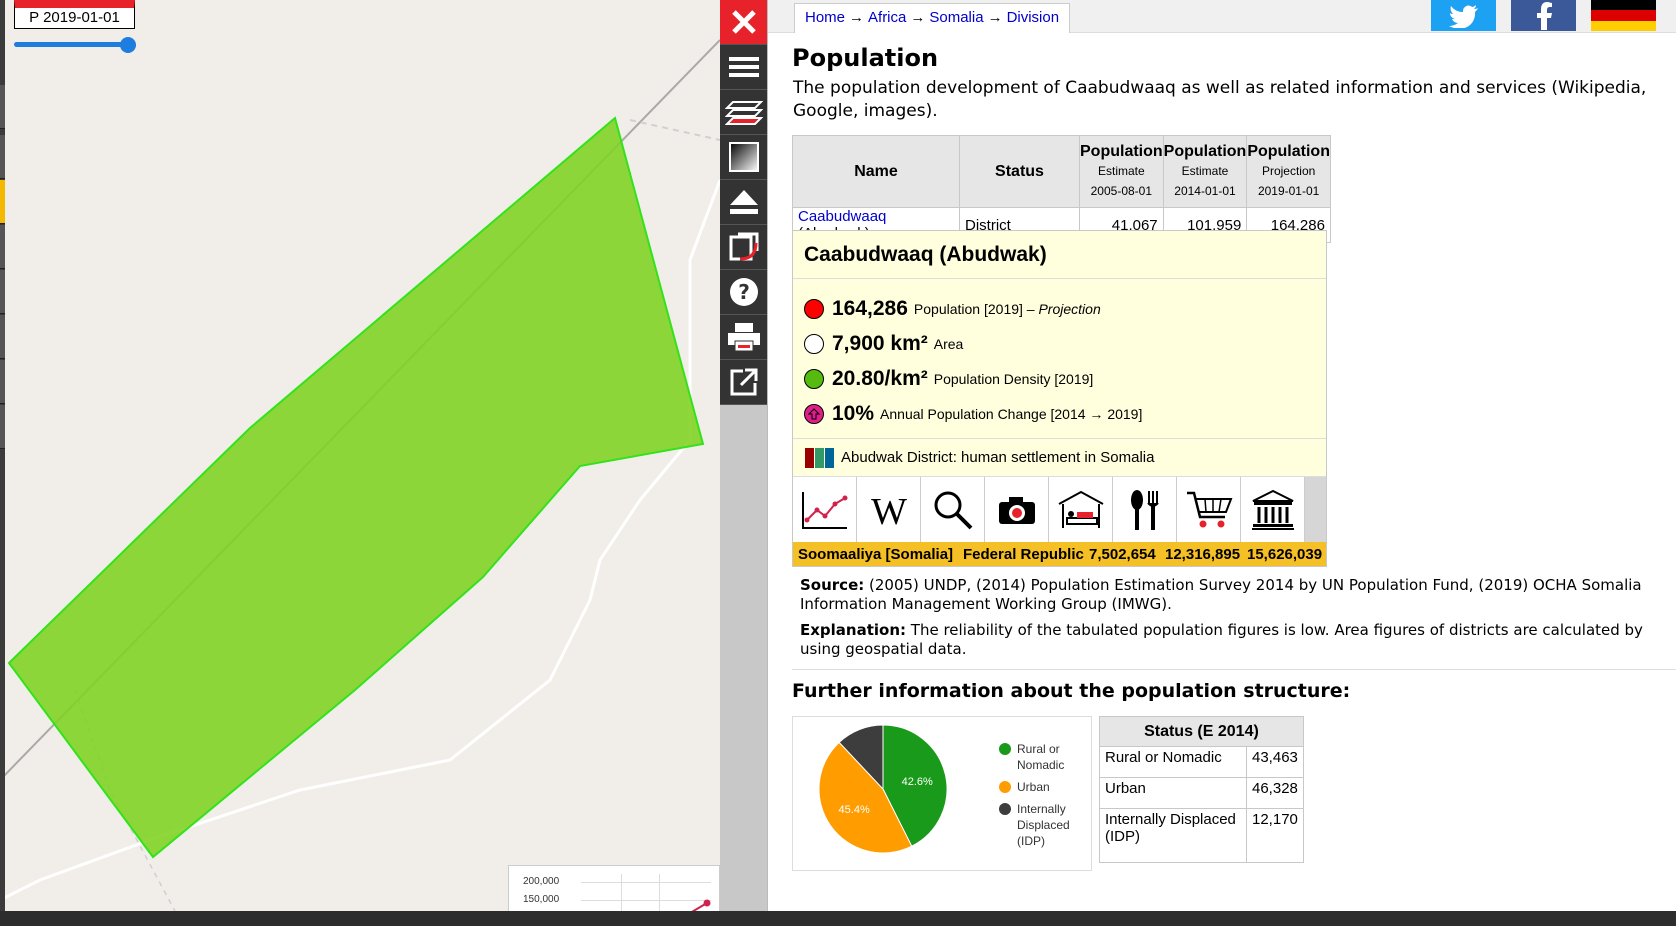  I want to click on col-date: 2005-08-01, so click(1121, 190).